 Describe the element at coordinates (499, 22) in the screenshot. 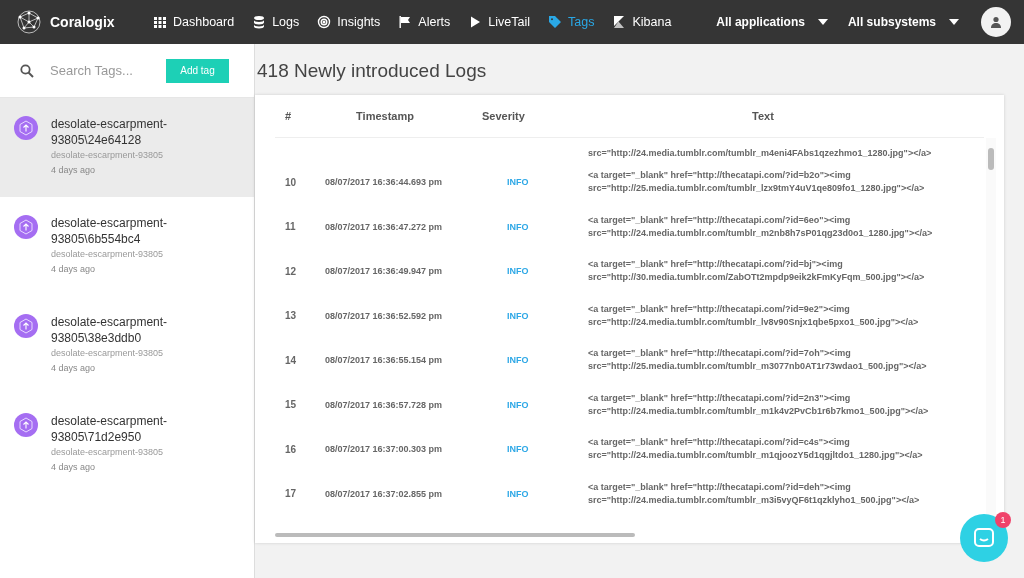

I see `nav-link: LiveTail` at that location.